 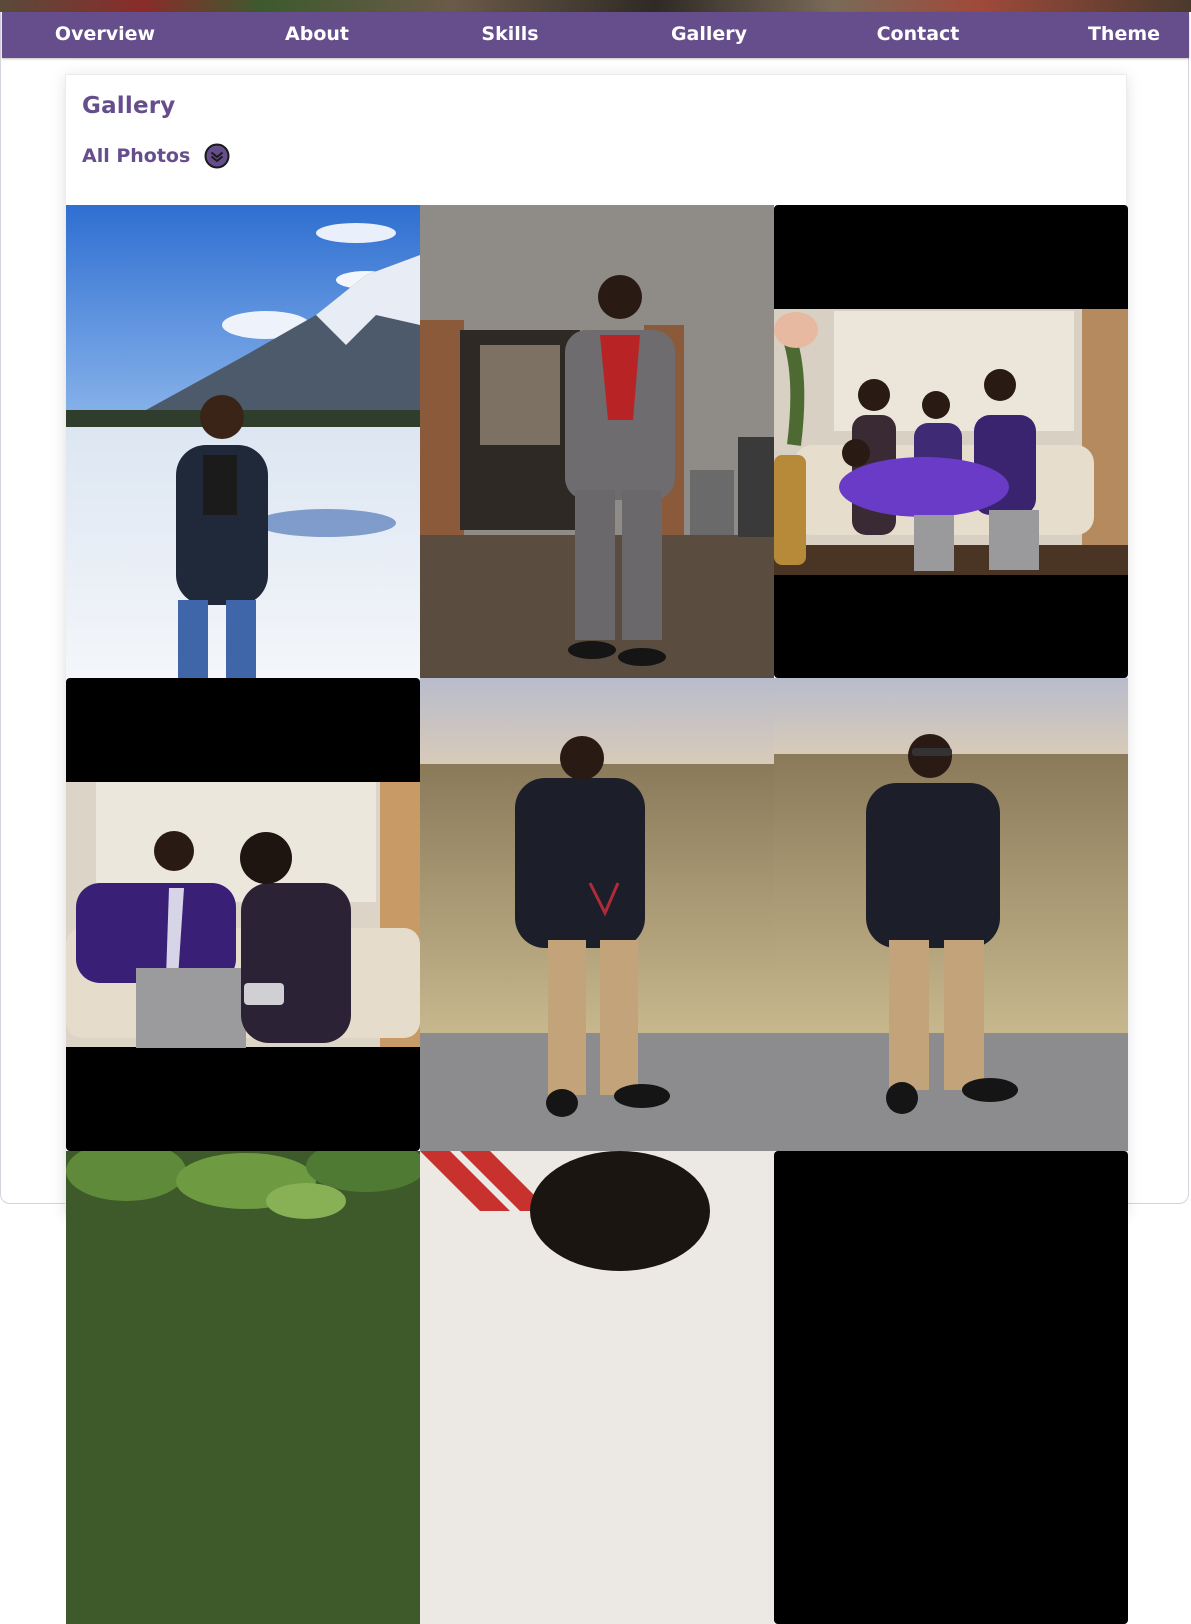 I want to click on photo-mountain-snow, so click(x=243, y=441).